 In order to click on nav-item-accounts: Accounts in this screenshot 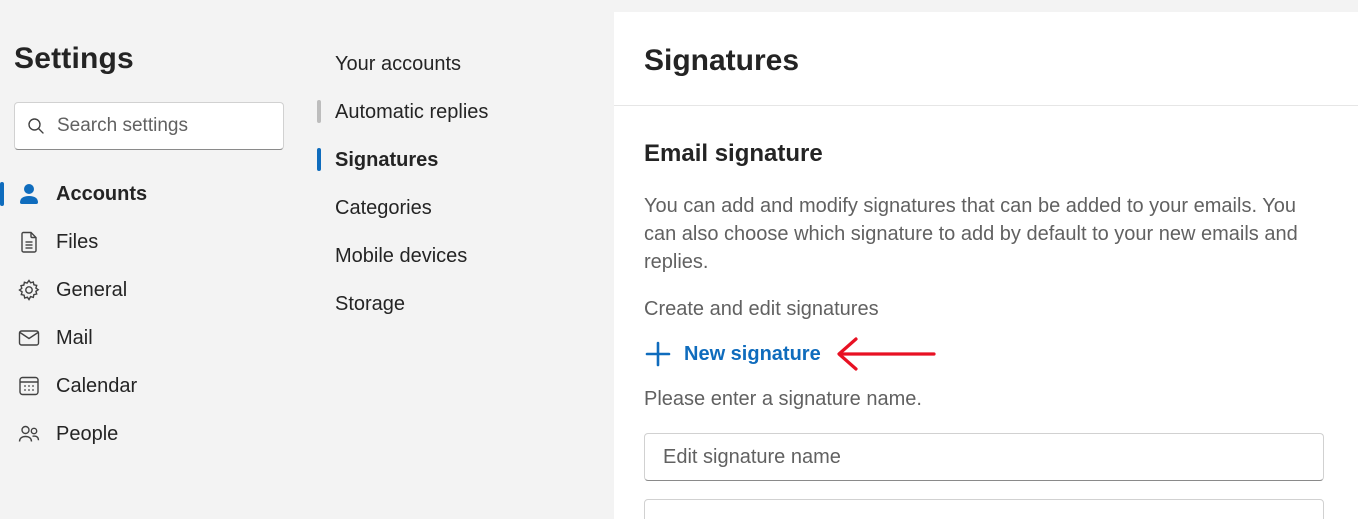, I will do `click(156, 194)`.